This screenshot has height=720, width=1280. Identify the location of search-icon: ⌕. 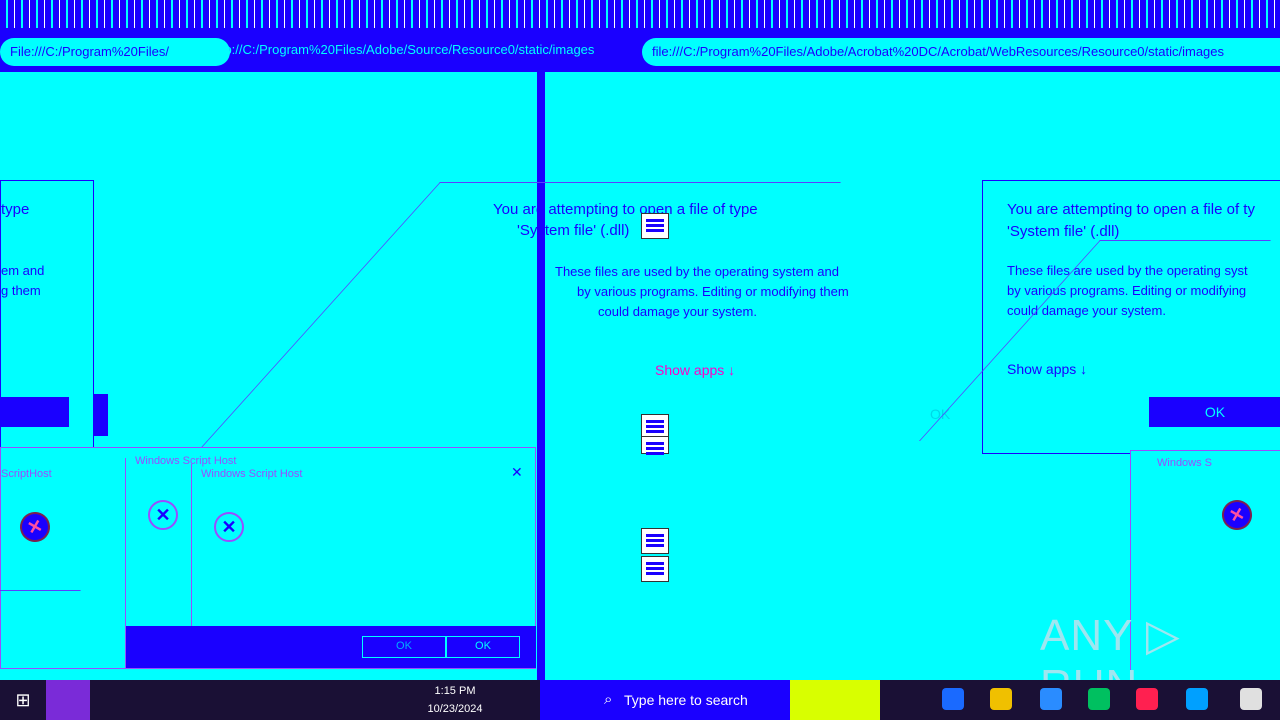
(608, 699).